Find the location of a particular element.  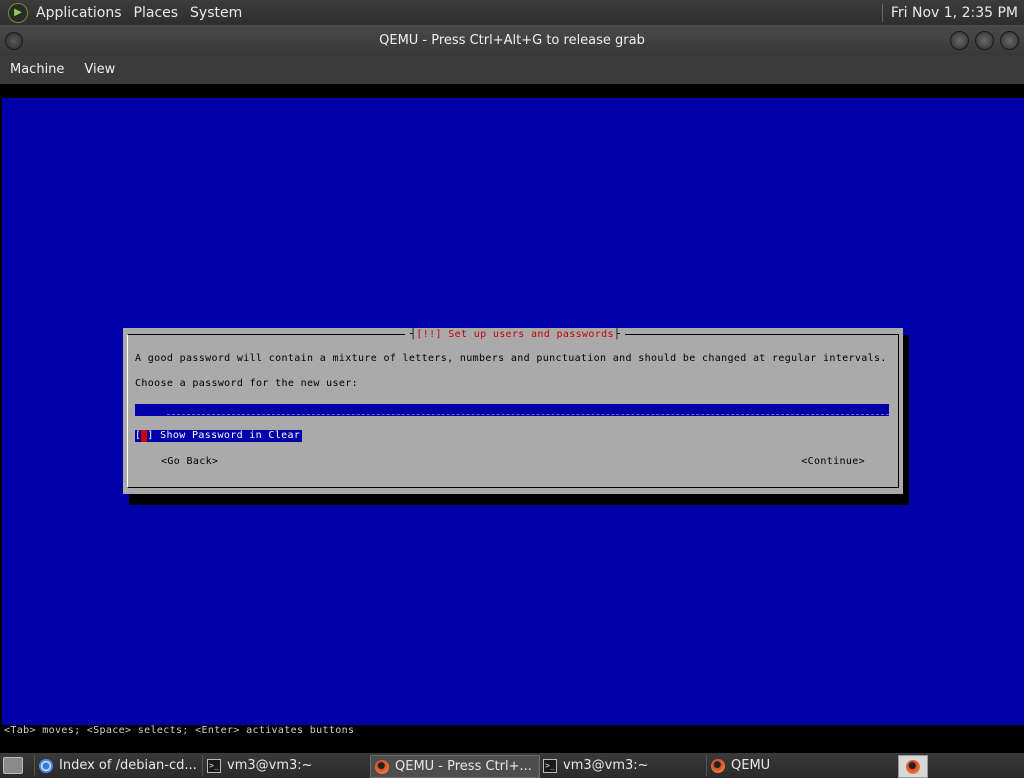

places-menu: Places is located at coordinates (156, 13).